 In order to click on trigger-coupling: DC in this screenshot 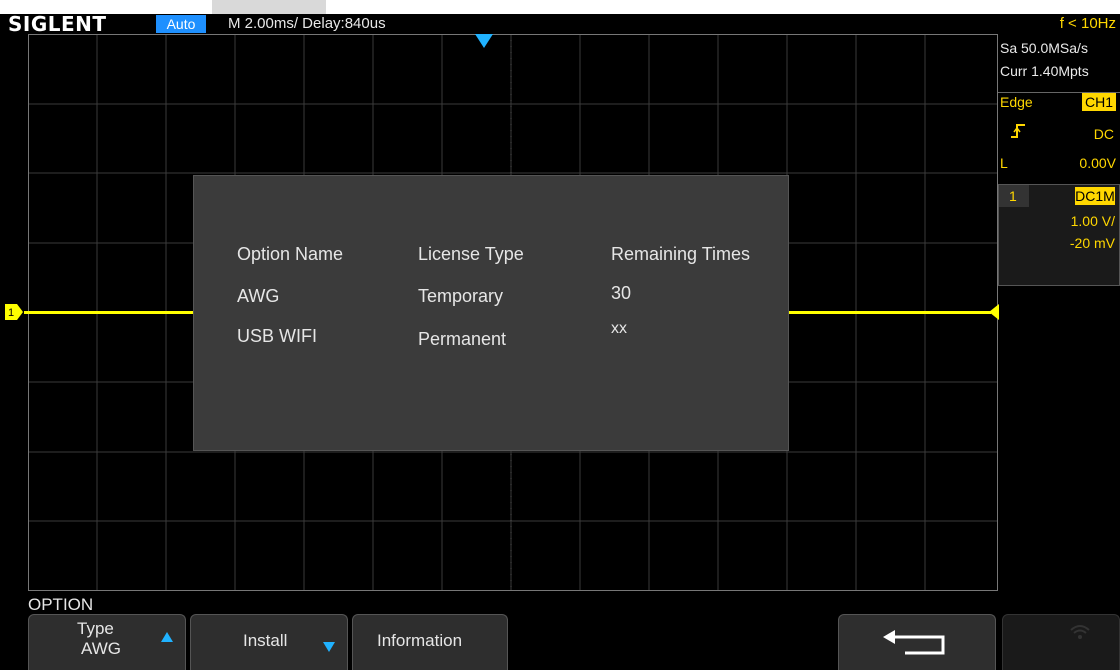, I will do `click(1103, 134)`.